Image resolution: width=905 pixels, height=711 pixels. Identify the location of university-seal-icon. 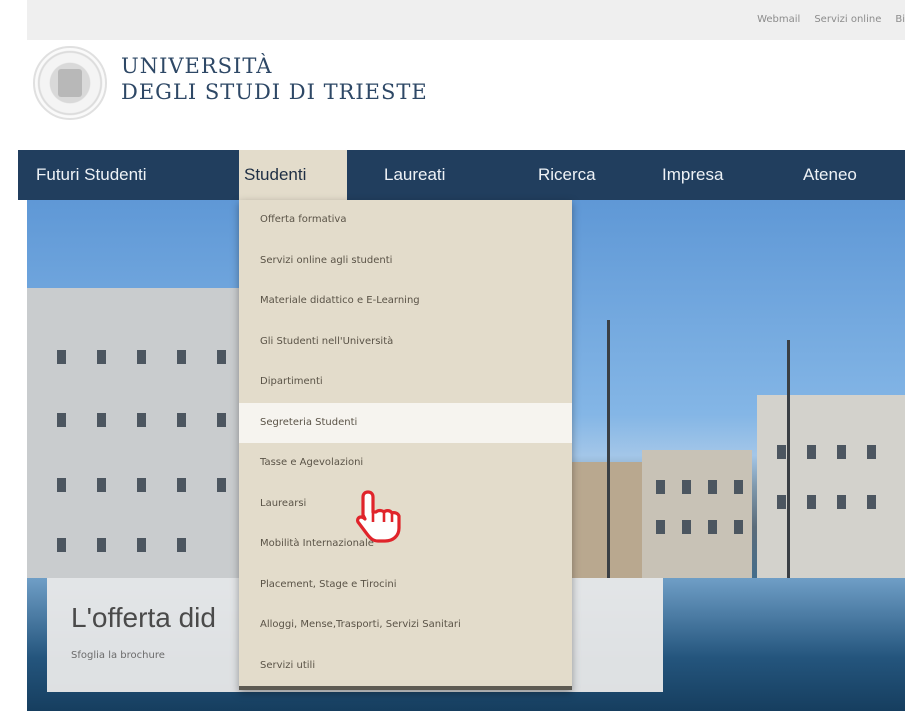
(70, 83).